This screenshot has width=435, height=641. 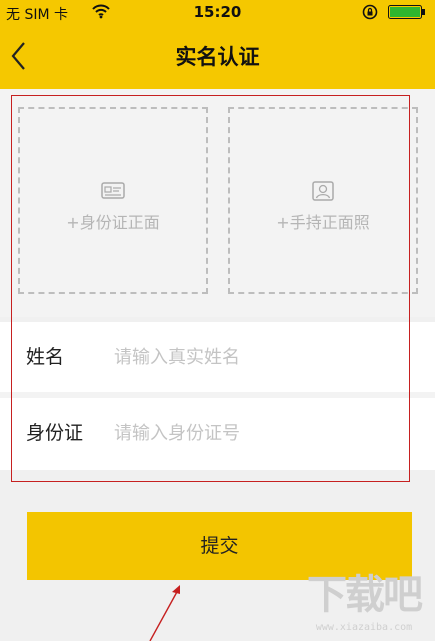 What do you see at coordinates (113, 190) in the screenshot?
I see `id-card-icon` at bounding box center [113, 190].